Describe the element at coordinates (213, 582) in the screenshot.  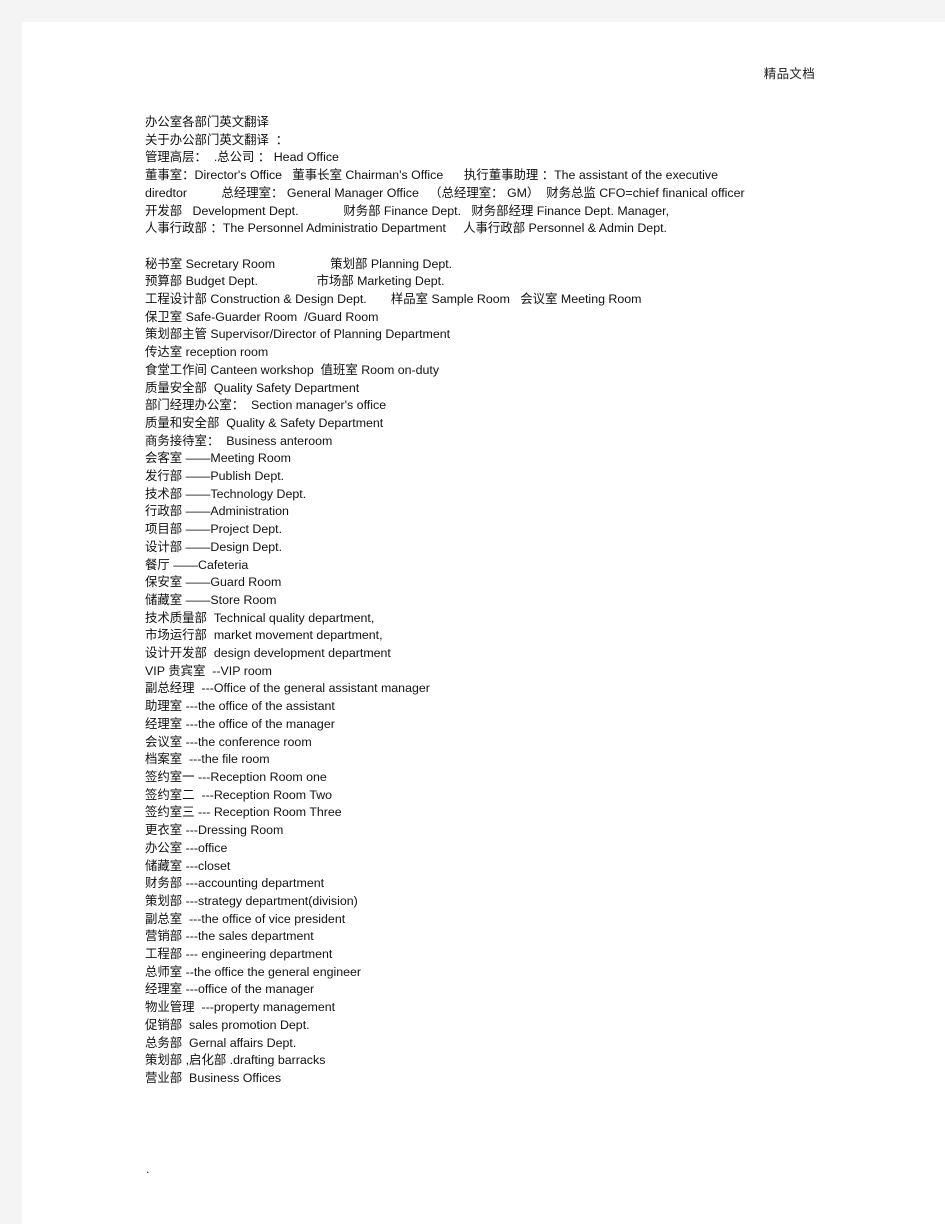
I see `document-line: 保安室 ——Guard Room` at that location.